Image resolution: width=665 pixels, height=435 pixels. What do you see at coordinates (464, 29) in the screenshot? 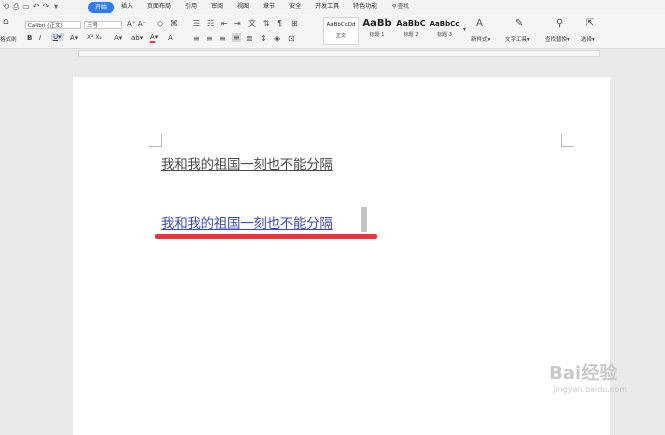
I see `styles-more-icon: ▾` at bounding box center [464, 29].